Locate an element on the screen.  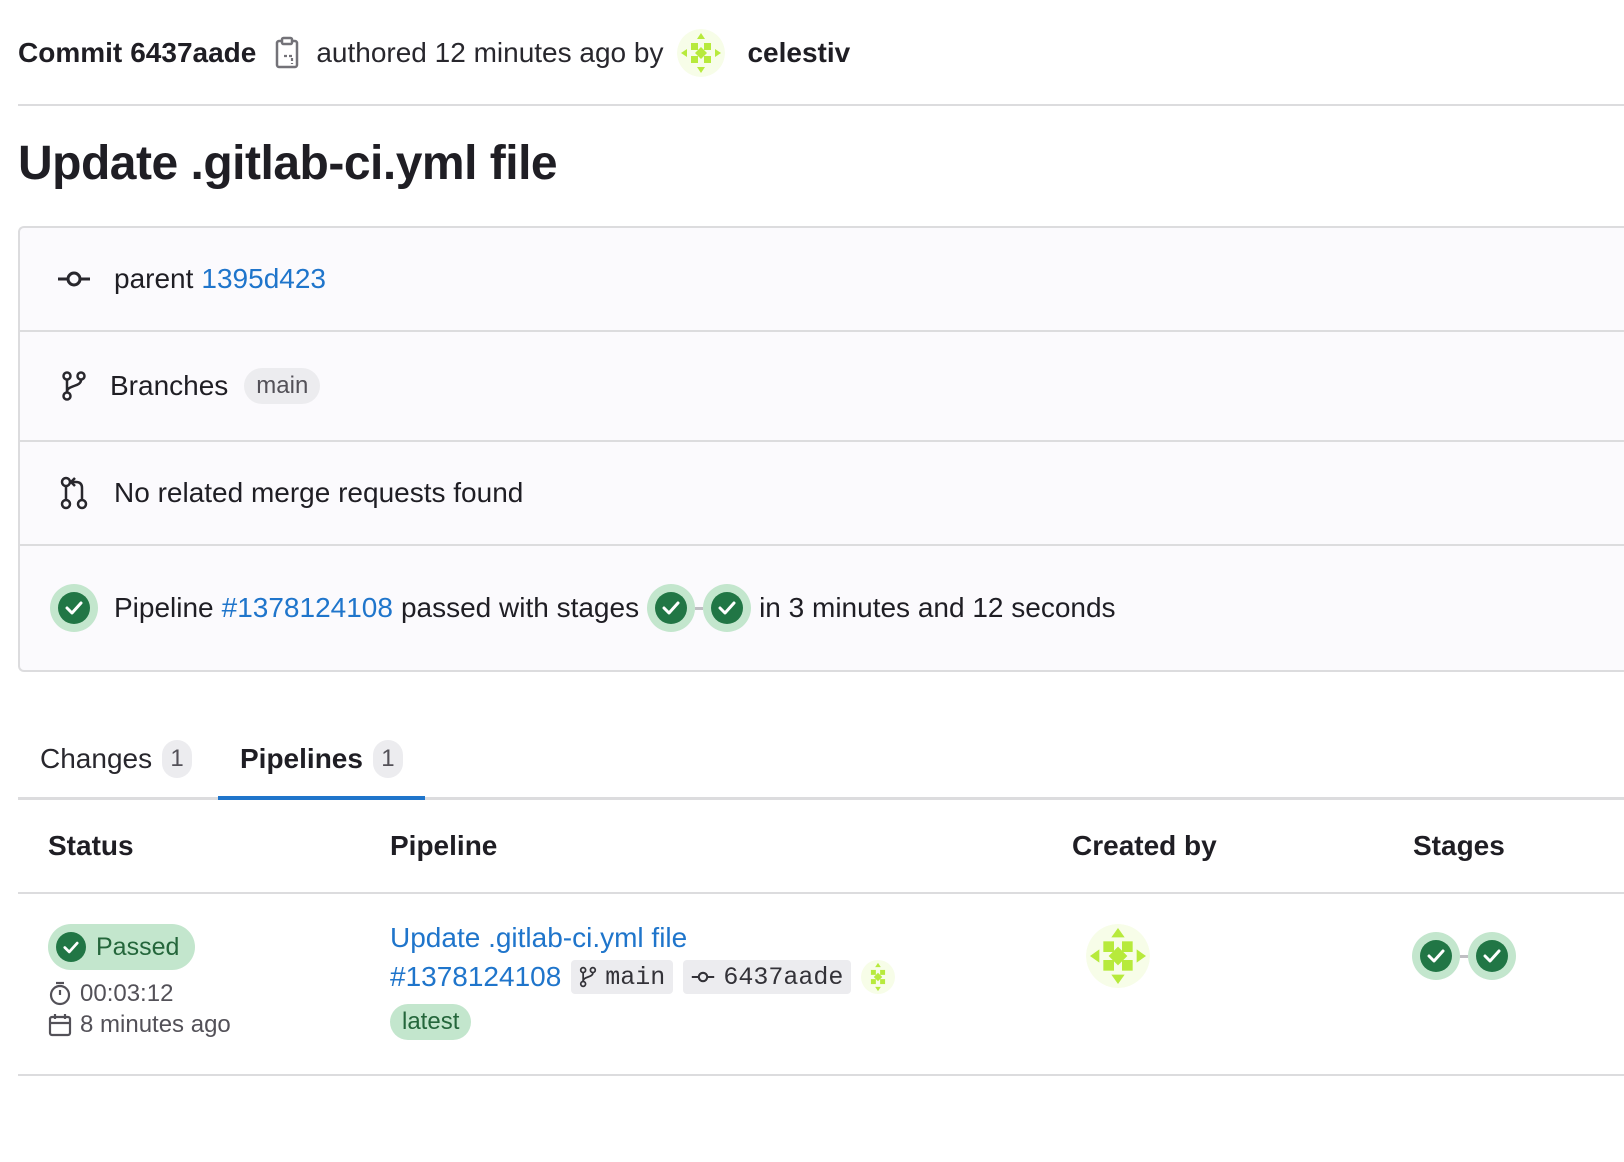
pipeline-duration-text: in 3 minutes and 12 seconds is located at coordinates (937, 607).